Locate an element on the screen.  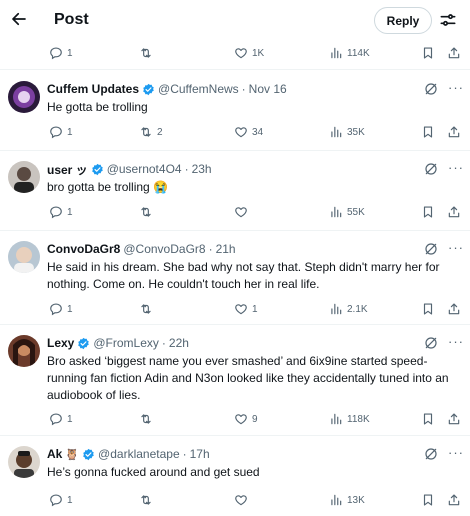
author-handle: @FromLexy is located at coordinates (126, 343).